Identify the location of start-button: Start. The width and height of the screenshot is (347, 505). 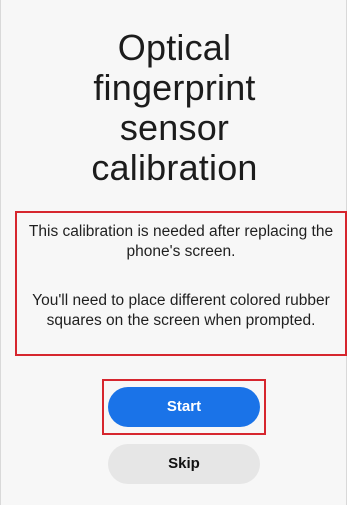
(184, 407).